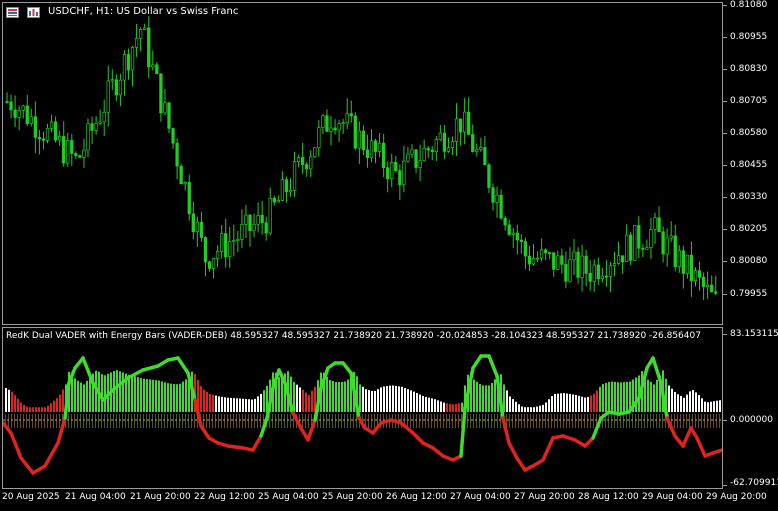 The width and height of the screenshot is (778, 511). What do you see at coordinates (224, 497) in the screenshot?
I see `time-label: 22 Aug 12:00` at bounding box center [224, 497].